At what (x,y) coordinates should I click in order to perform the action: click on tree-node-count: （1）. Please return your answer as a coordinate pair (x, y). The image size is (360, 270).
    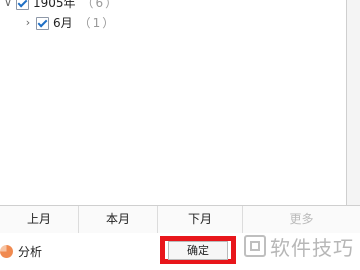
    Looking at the image, I should click on (97, 23).